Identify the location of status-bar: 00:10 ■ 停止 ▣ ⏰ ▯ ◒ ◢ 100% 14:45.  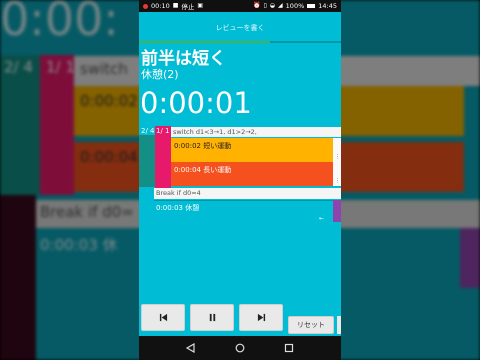
(240, 6).